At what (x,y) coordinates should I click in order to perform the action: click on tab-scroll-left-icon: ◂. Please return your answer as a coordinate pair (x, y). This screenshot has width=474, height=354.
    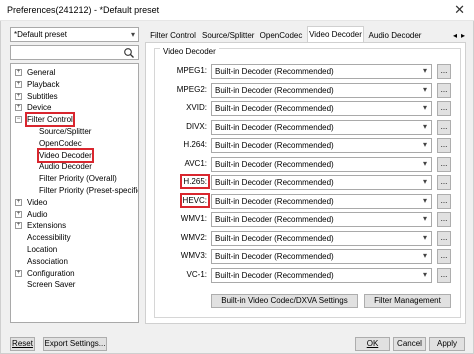
    Looking at the image, I should click on (455, 35).